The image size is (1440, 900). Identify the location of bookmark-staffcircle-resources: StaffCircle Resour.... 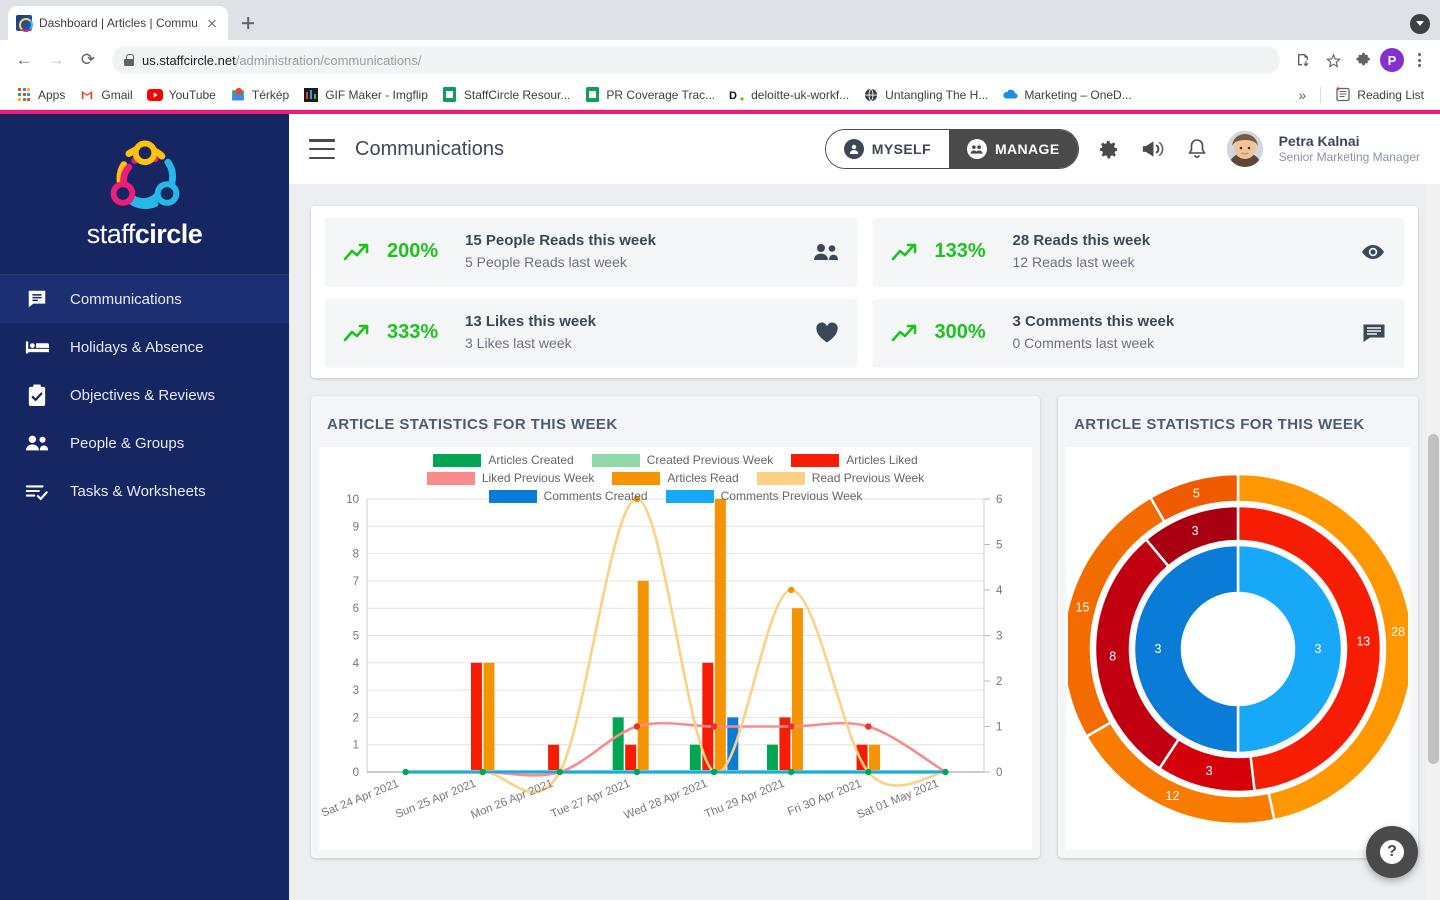
(506, 95).